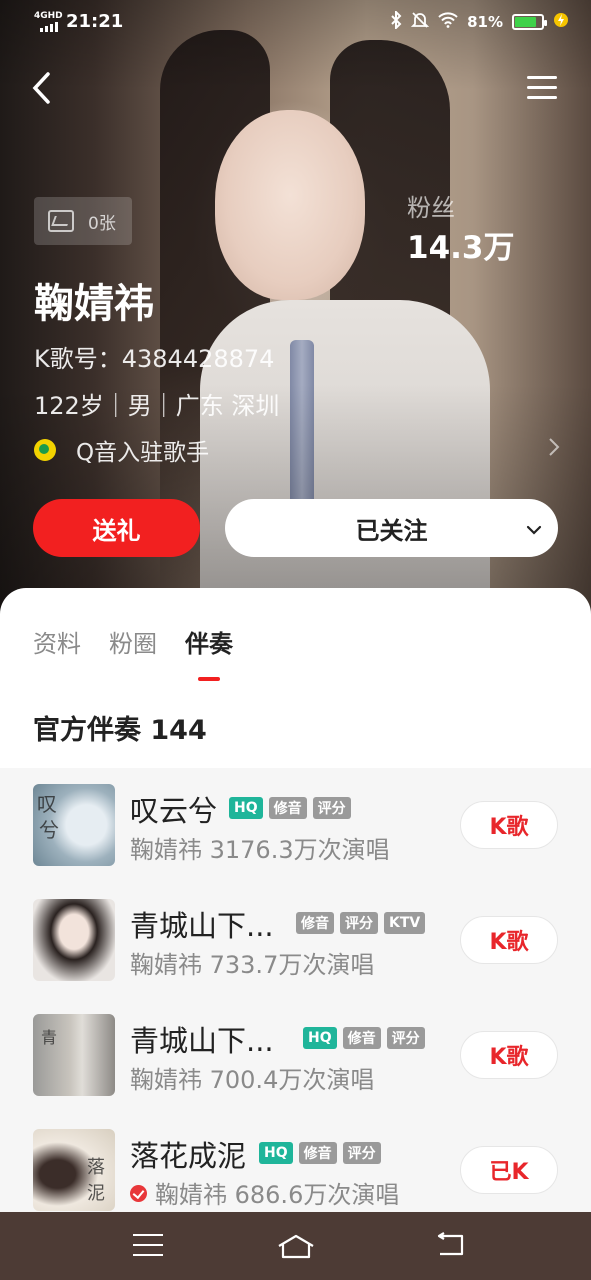  Describe the element at coordinates (534, 525) in the screenshot. I see `chevron-down-icon` at that location.